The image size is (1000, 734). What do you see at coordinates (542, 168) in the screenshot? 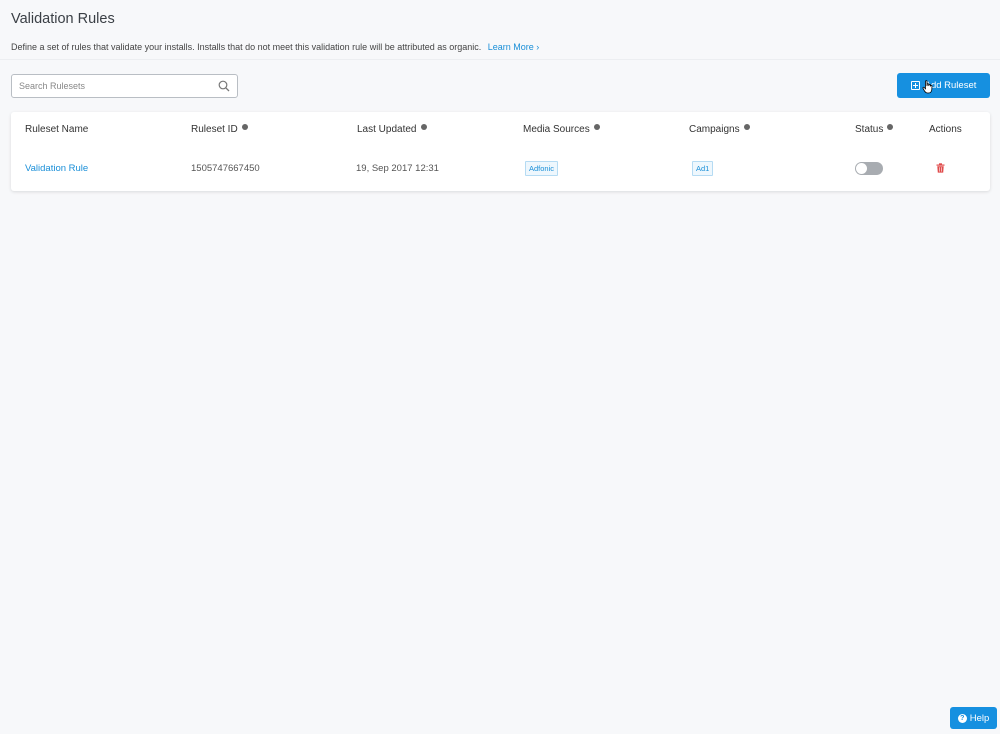
I see `media-source-tag: Adfonic` at bounding box center [542, 168].